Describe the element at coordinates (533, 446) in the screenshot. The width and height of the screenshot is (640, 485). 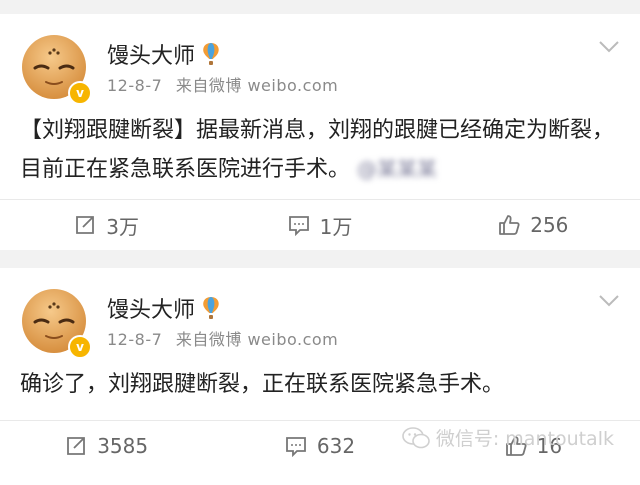
I see `like-button: 16` at that location.